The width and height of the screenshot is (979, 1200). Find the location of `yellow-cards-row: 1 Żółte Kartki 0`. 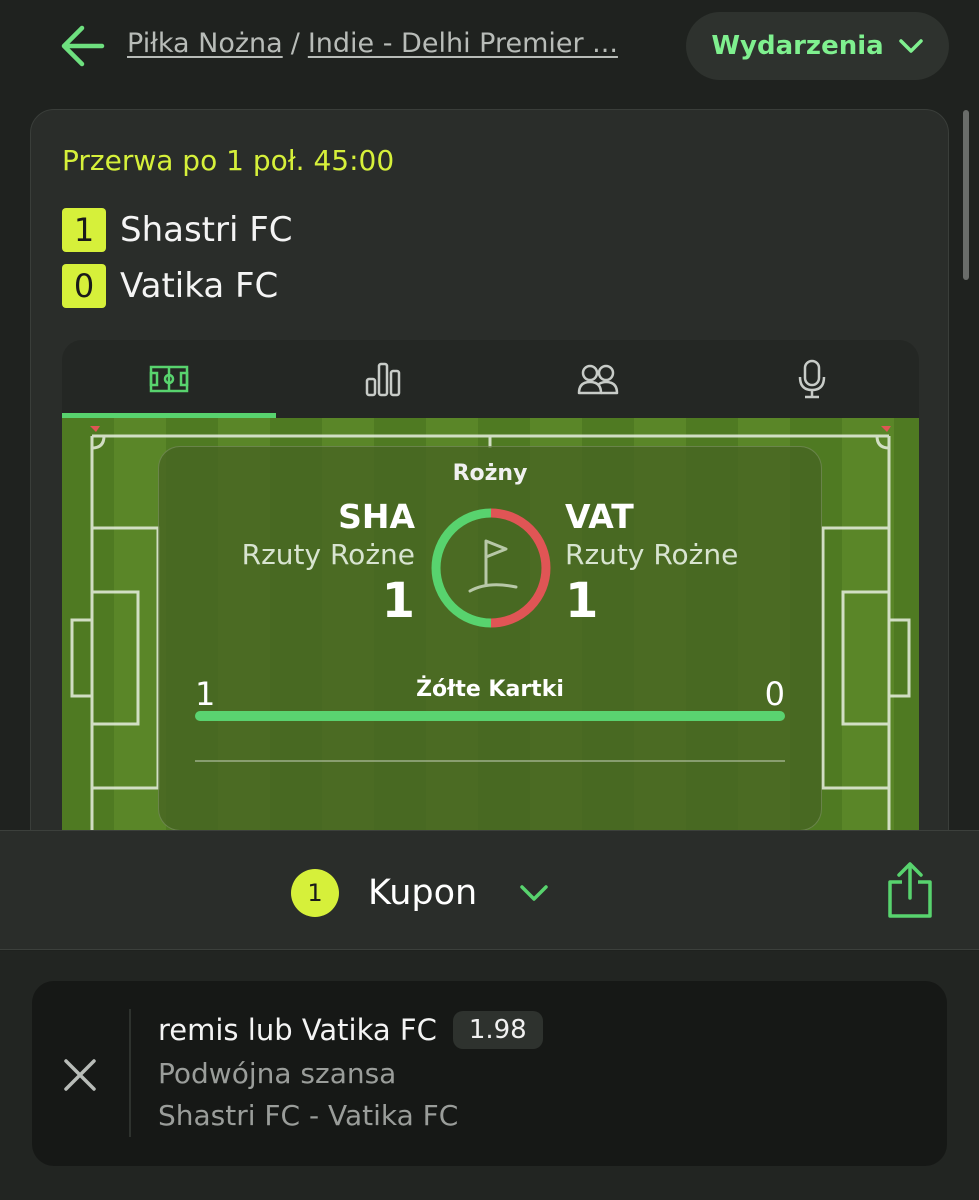

yellow-cards-row: 1 Żółte Kartki 0 is located at coordinates (490, 695).